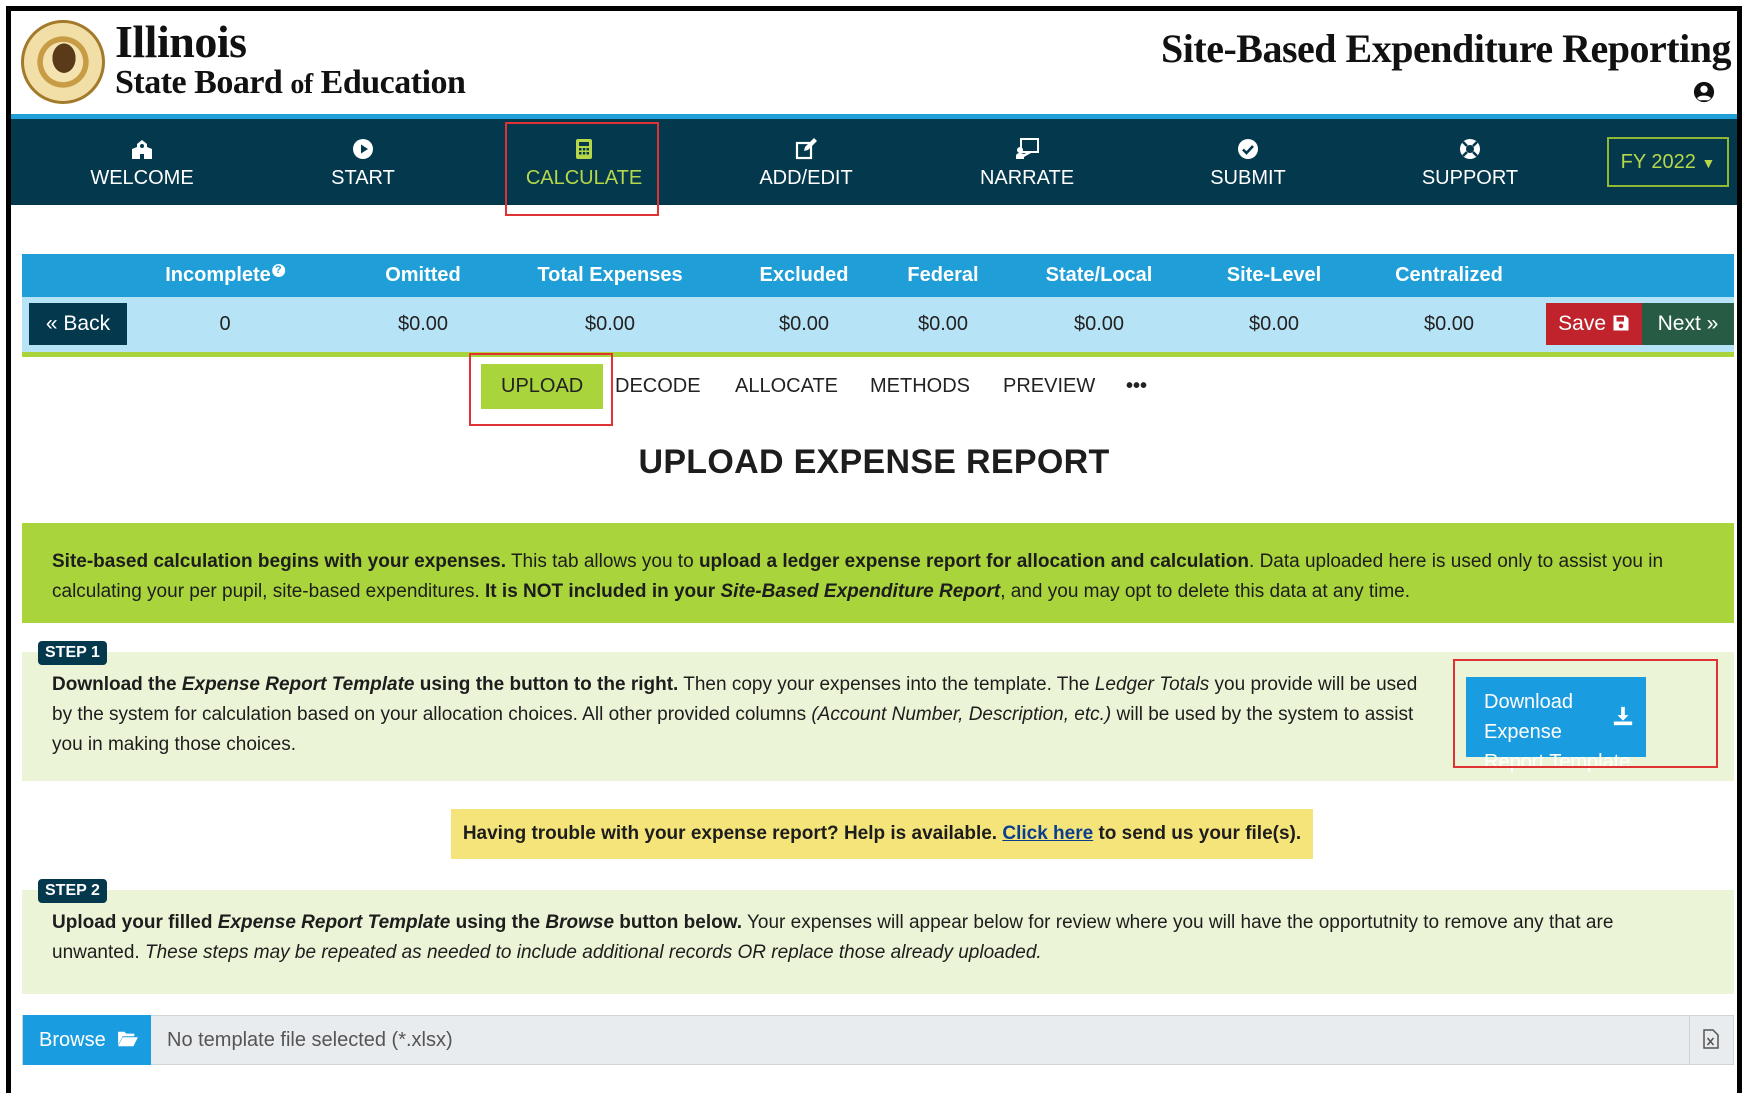 The height and width of the screenshot is (1093, 1748). Describe the element at coordinates (610, 324) in the screenshot. I see `stat-value-total-expenses: $0.00` at that location.